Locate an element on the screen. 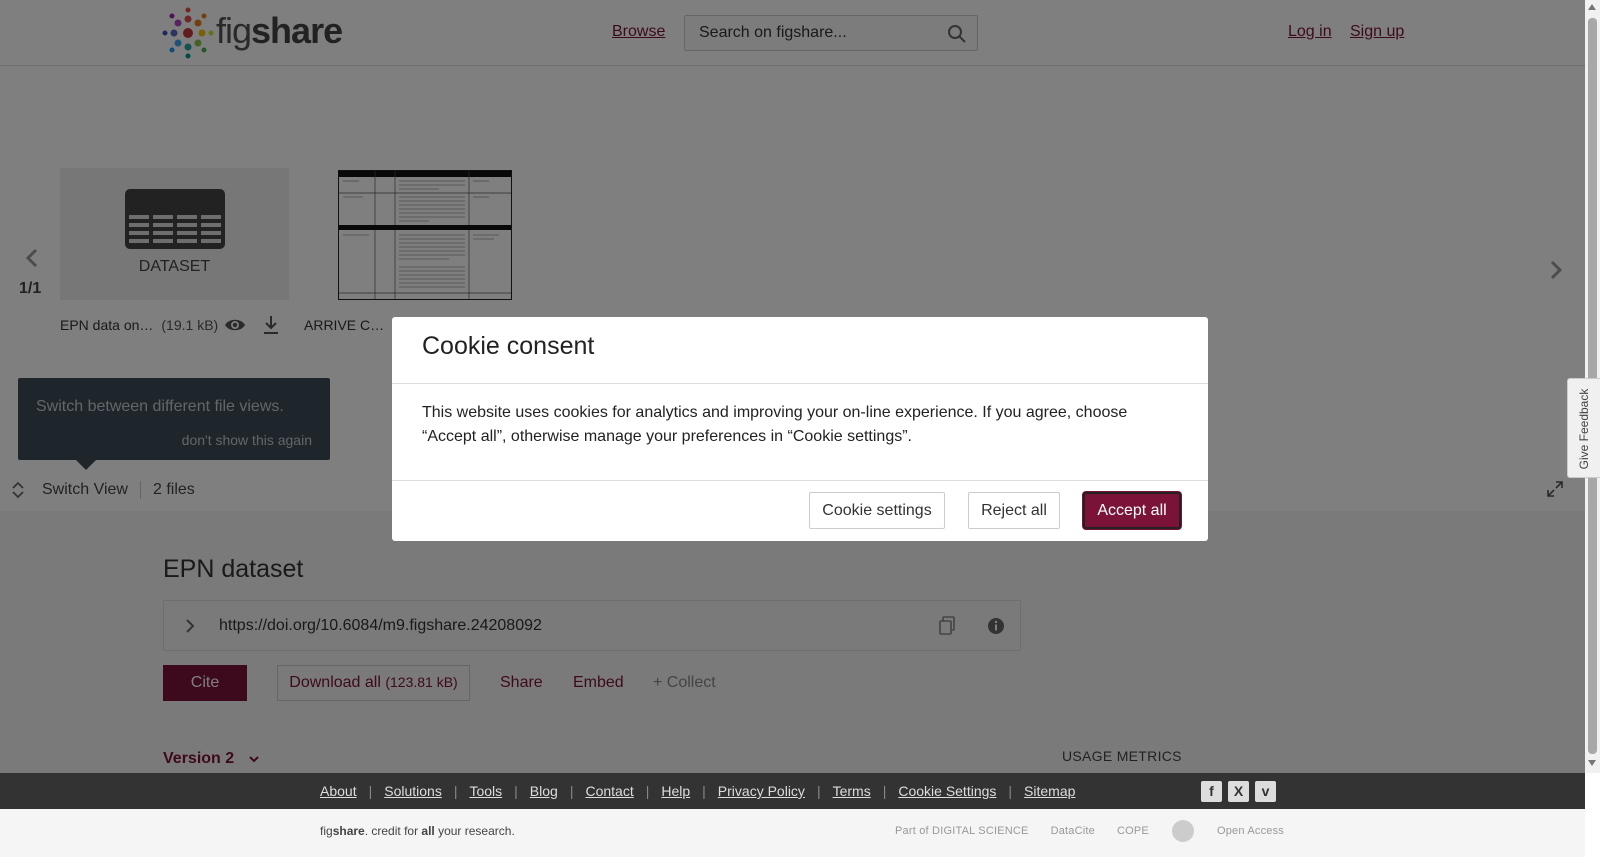  feedback-label: Give Feedback is located at coordinates (1584, 429).